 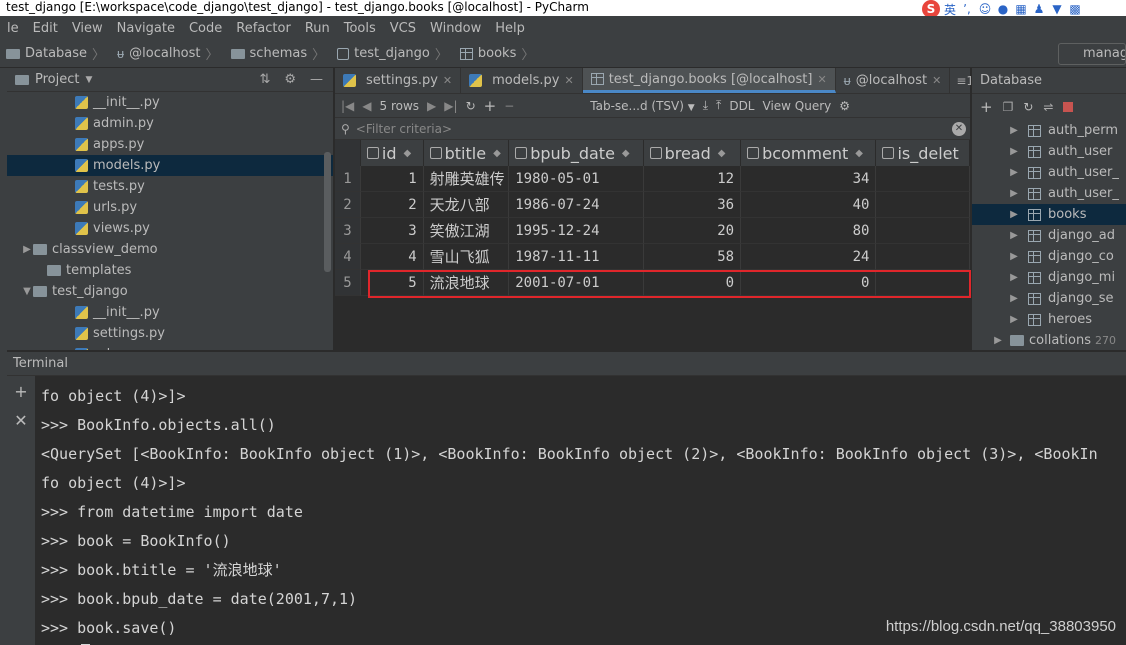 What do you see at coordinates (392, 231) in the screenshot?
I see `table-cell: 3` at bounding box center [392, 231].